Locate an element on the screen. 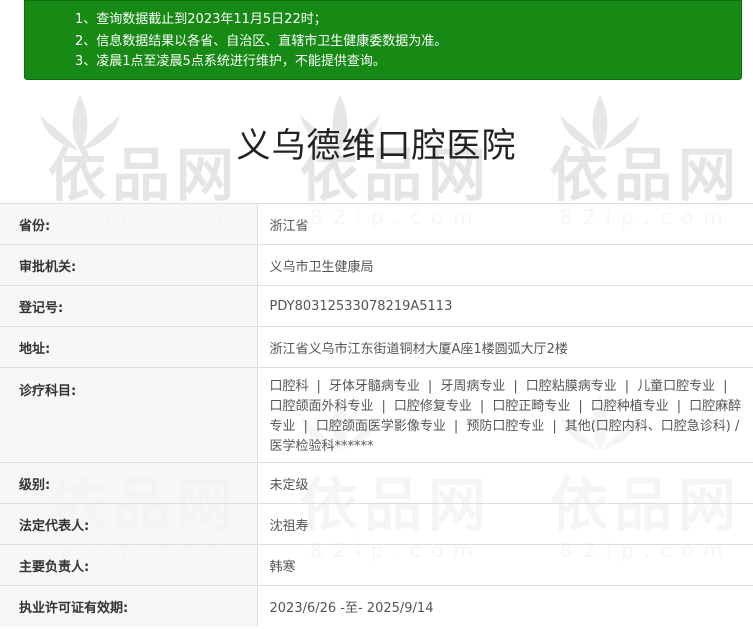 This screenshot has width=753, height=629. table-row: 法定代表人: 沈祖寿 is located at coordinates (376, 524).